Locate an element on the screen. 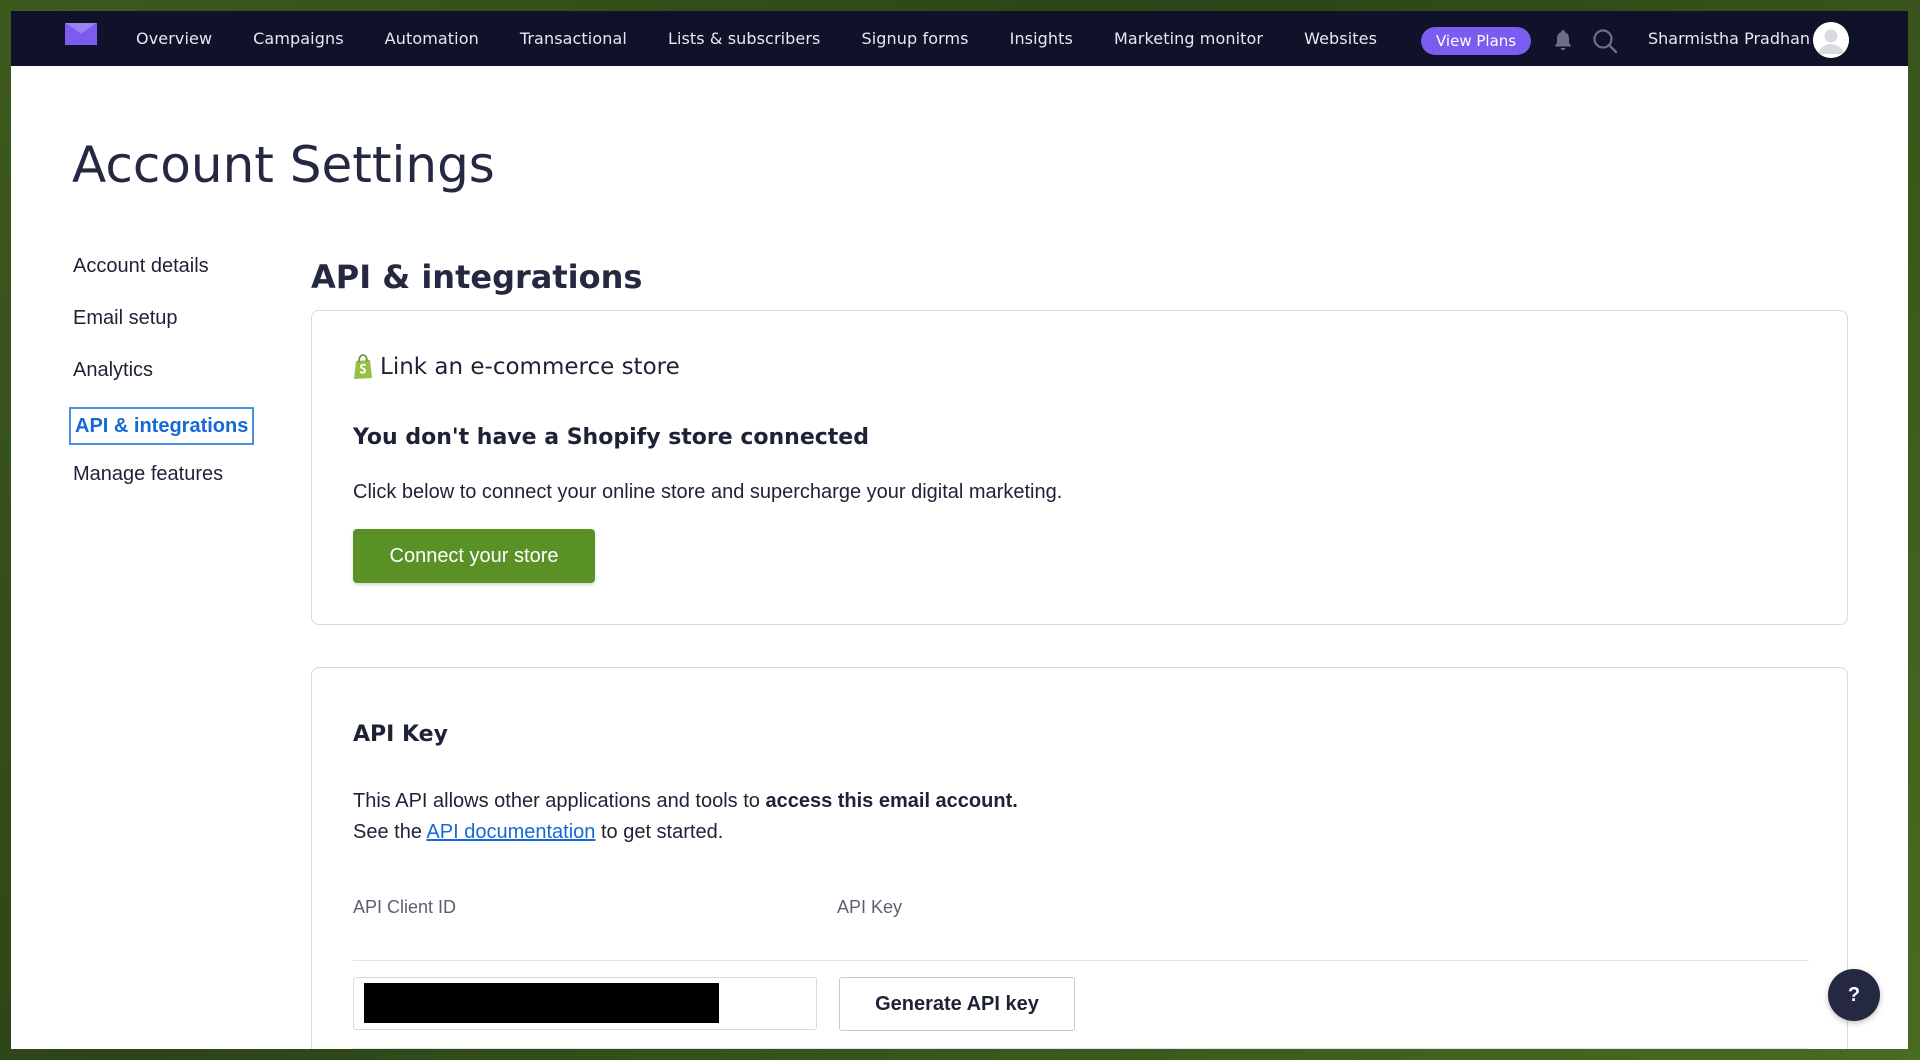  redacted-value is located at coordinates (541, 1003).